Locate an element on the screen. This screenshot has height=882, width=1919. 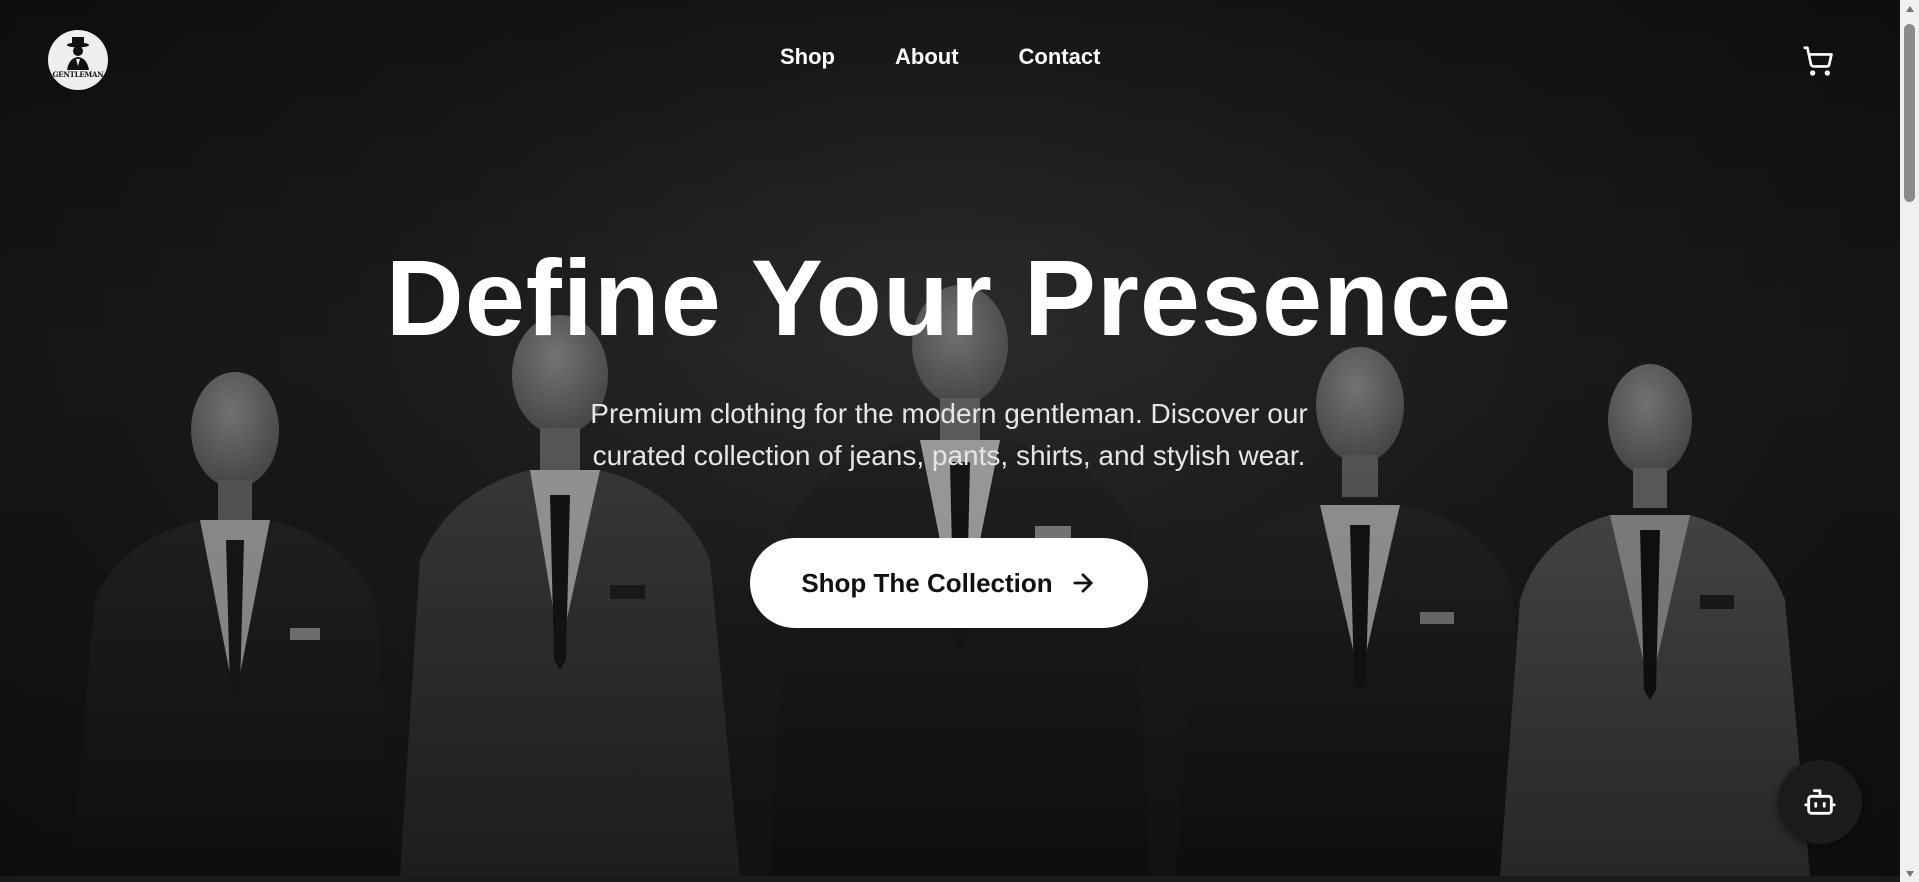
vertical-scrollbar is located at coordinates (1909, 441).